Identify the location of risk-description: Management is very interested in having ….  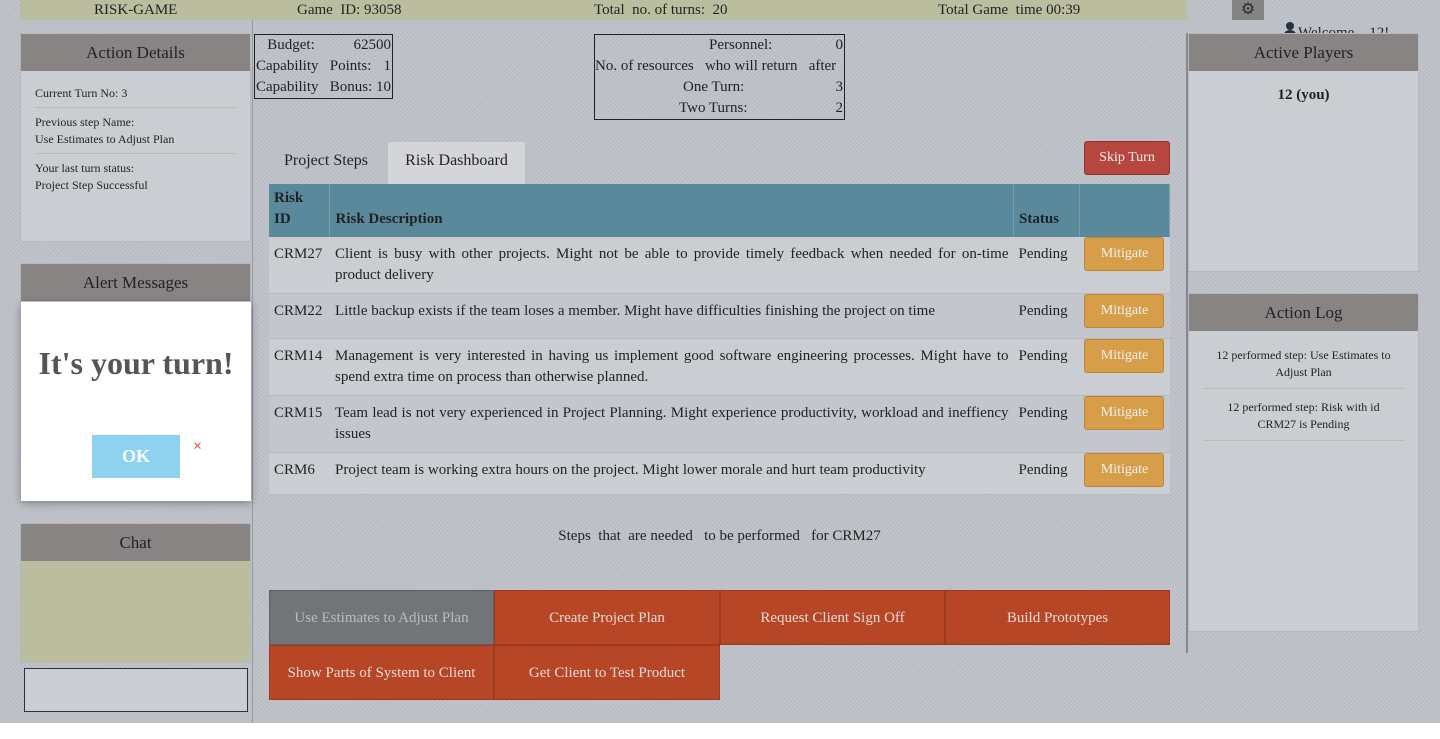
(671, 367).